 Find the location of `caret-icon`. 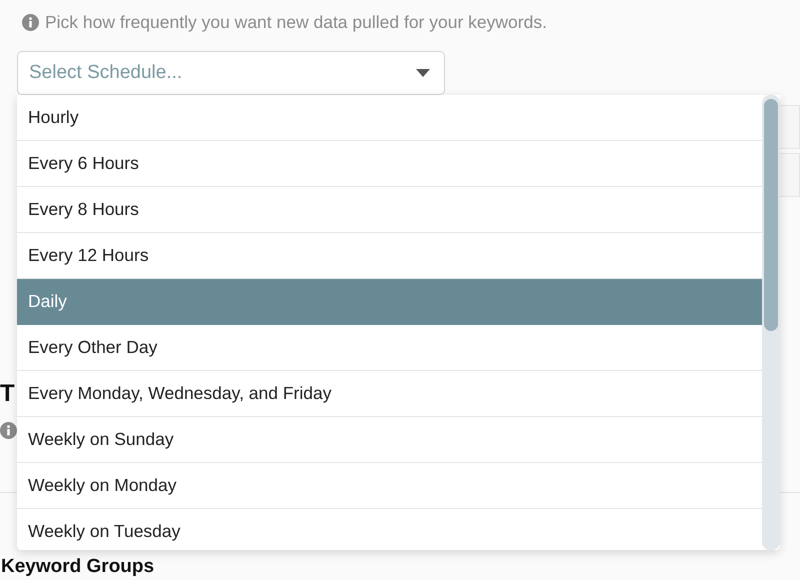

caret-icon is located at coordinates (423, 73).